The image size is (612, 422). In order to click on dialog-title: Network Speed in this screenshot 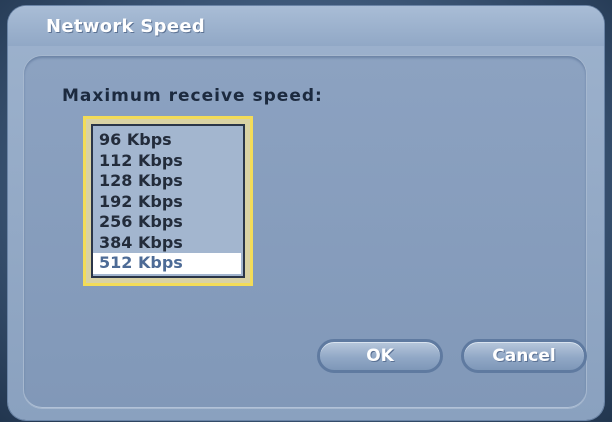, I will do `click(126, 26)`.